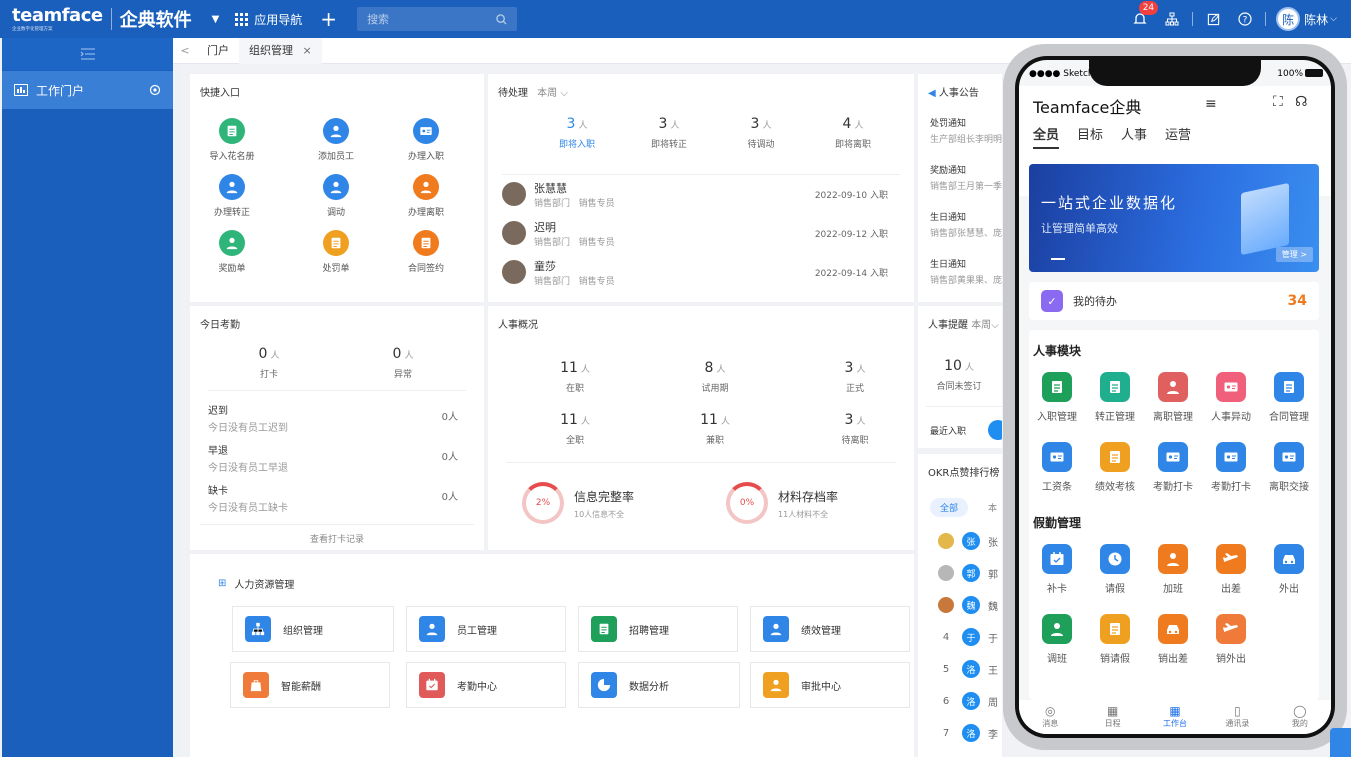 This screenshot has width=1351, height=757. What do you see at coordinates (604, 504) in the screenshot?
I see `rate-info: 信息完整率 10人信息不全` at bounding box center [604, 504].